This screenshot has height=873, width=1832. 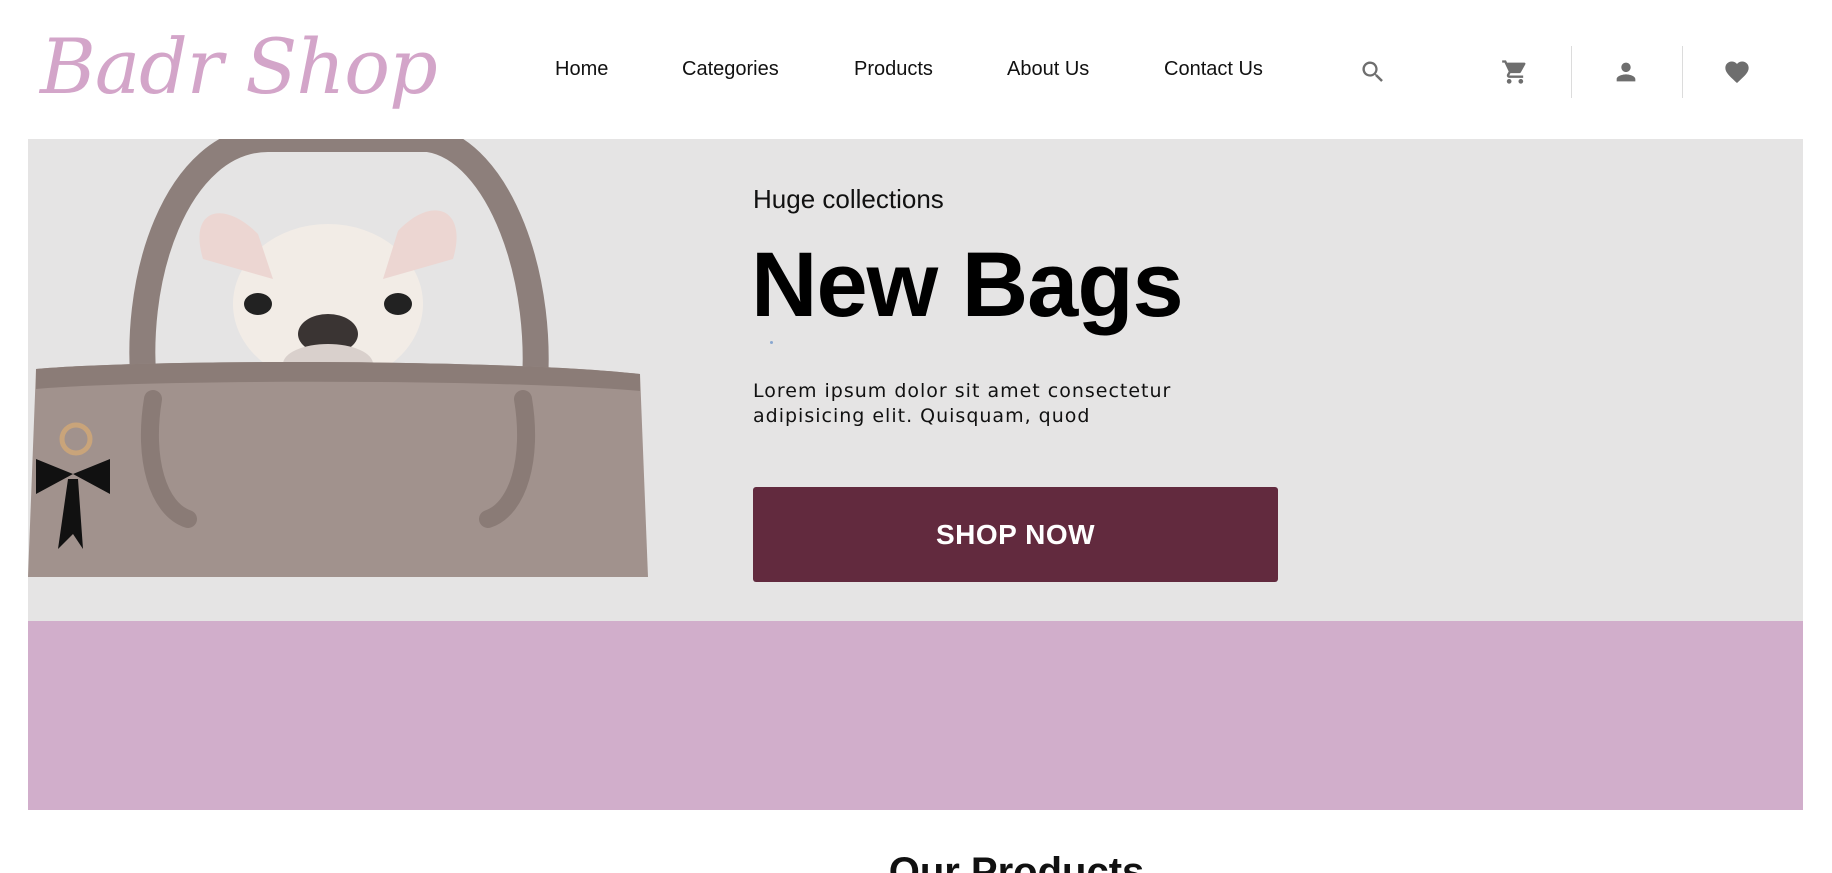 I want to click on search-icon, so click(x=1373, y=72).